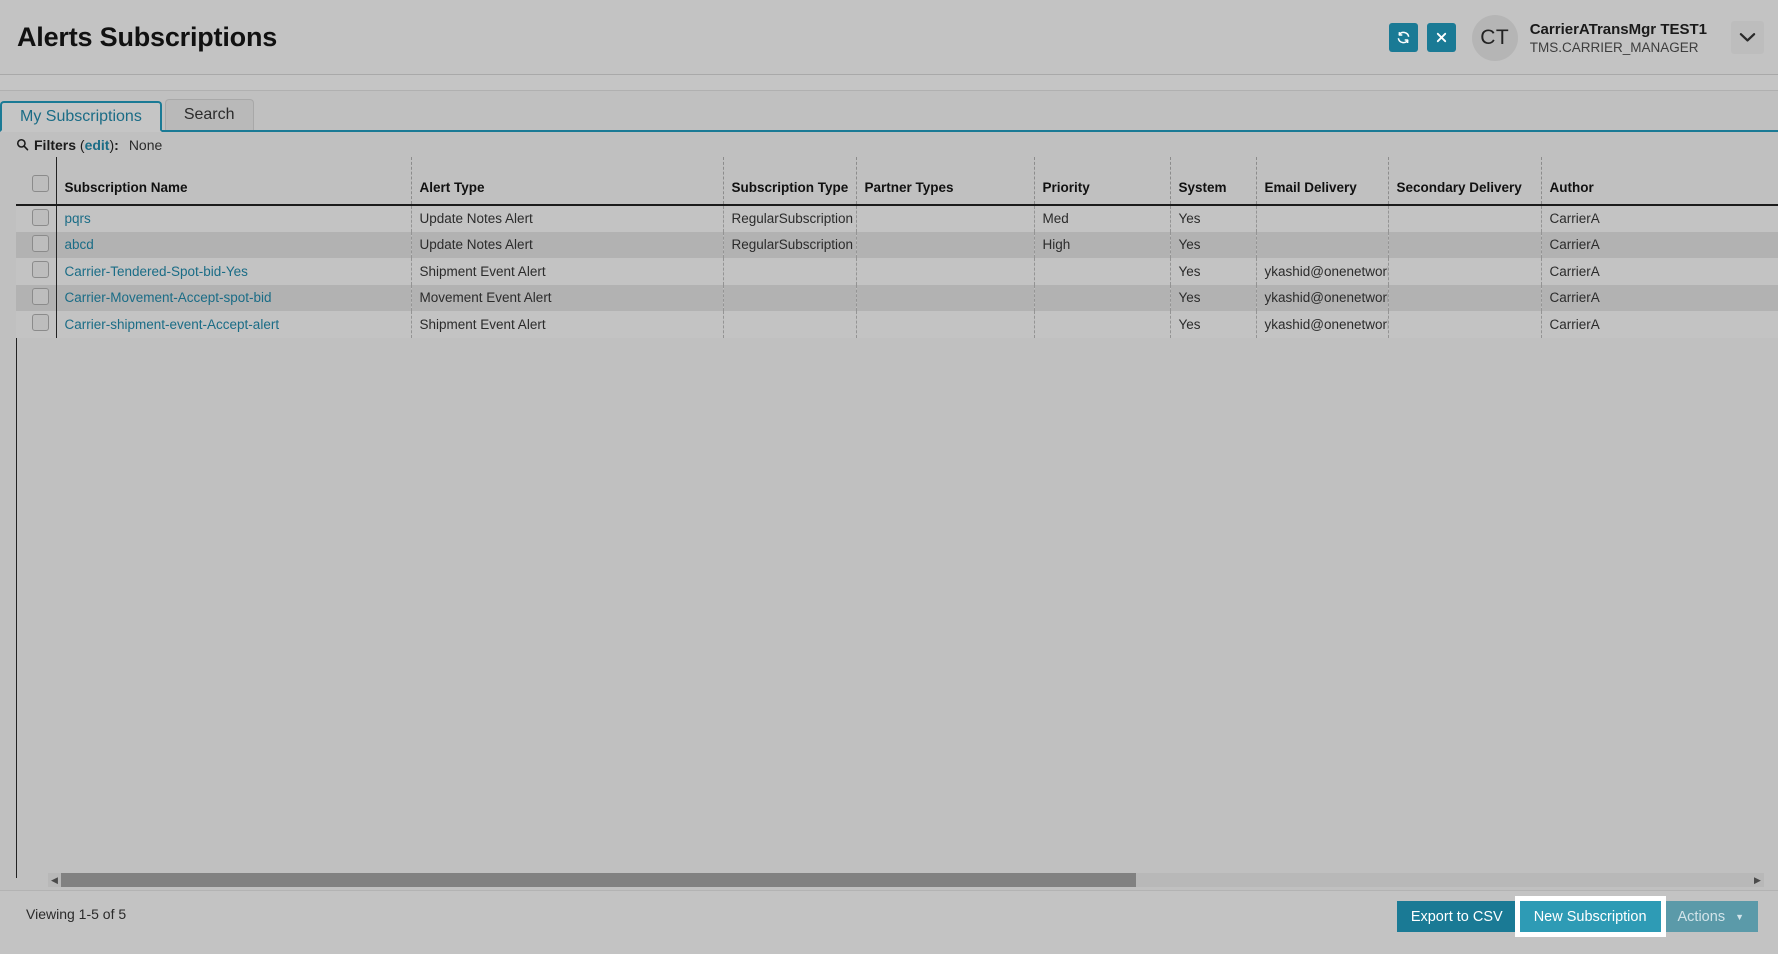 The height and width of the screenshot is (954, 1778). I want to click on close-icon, so click(1441, 37).